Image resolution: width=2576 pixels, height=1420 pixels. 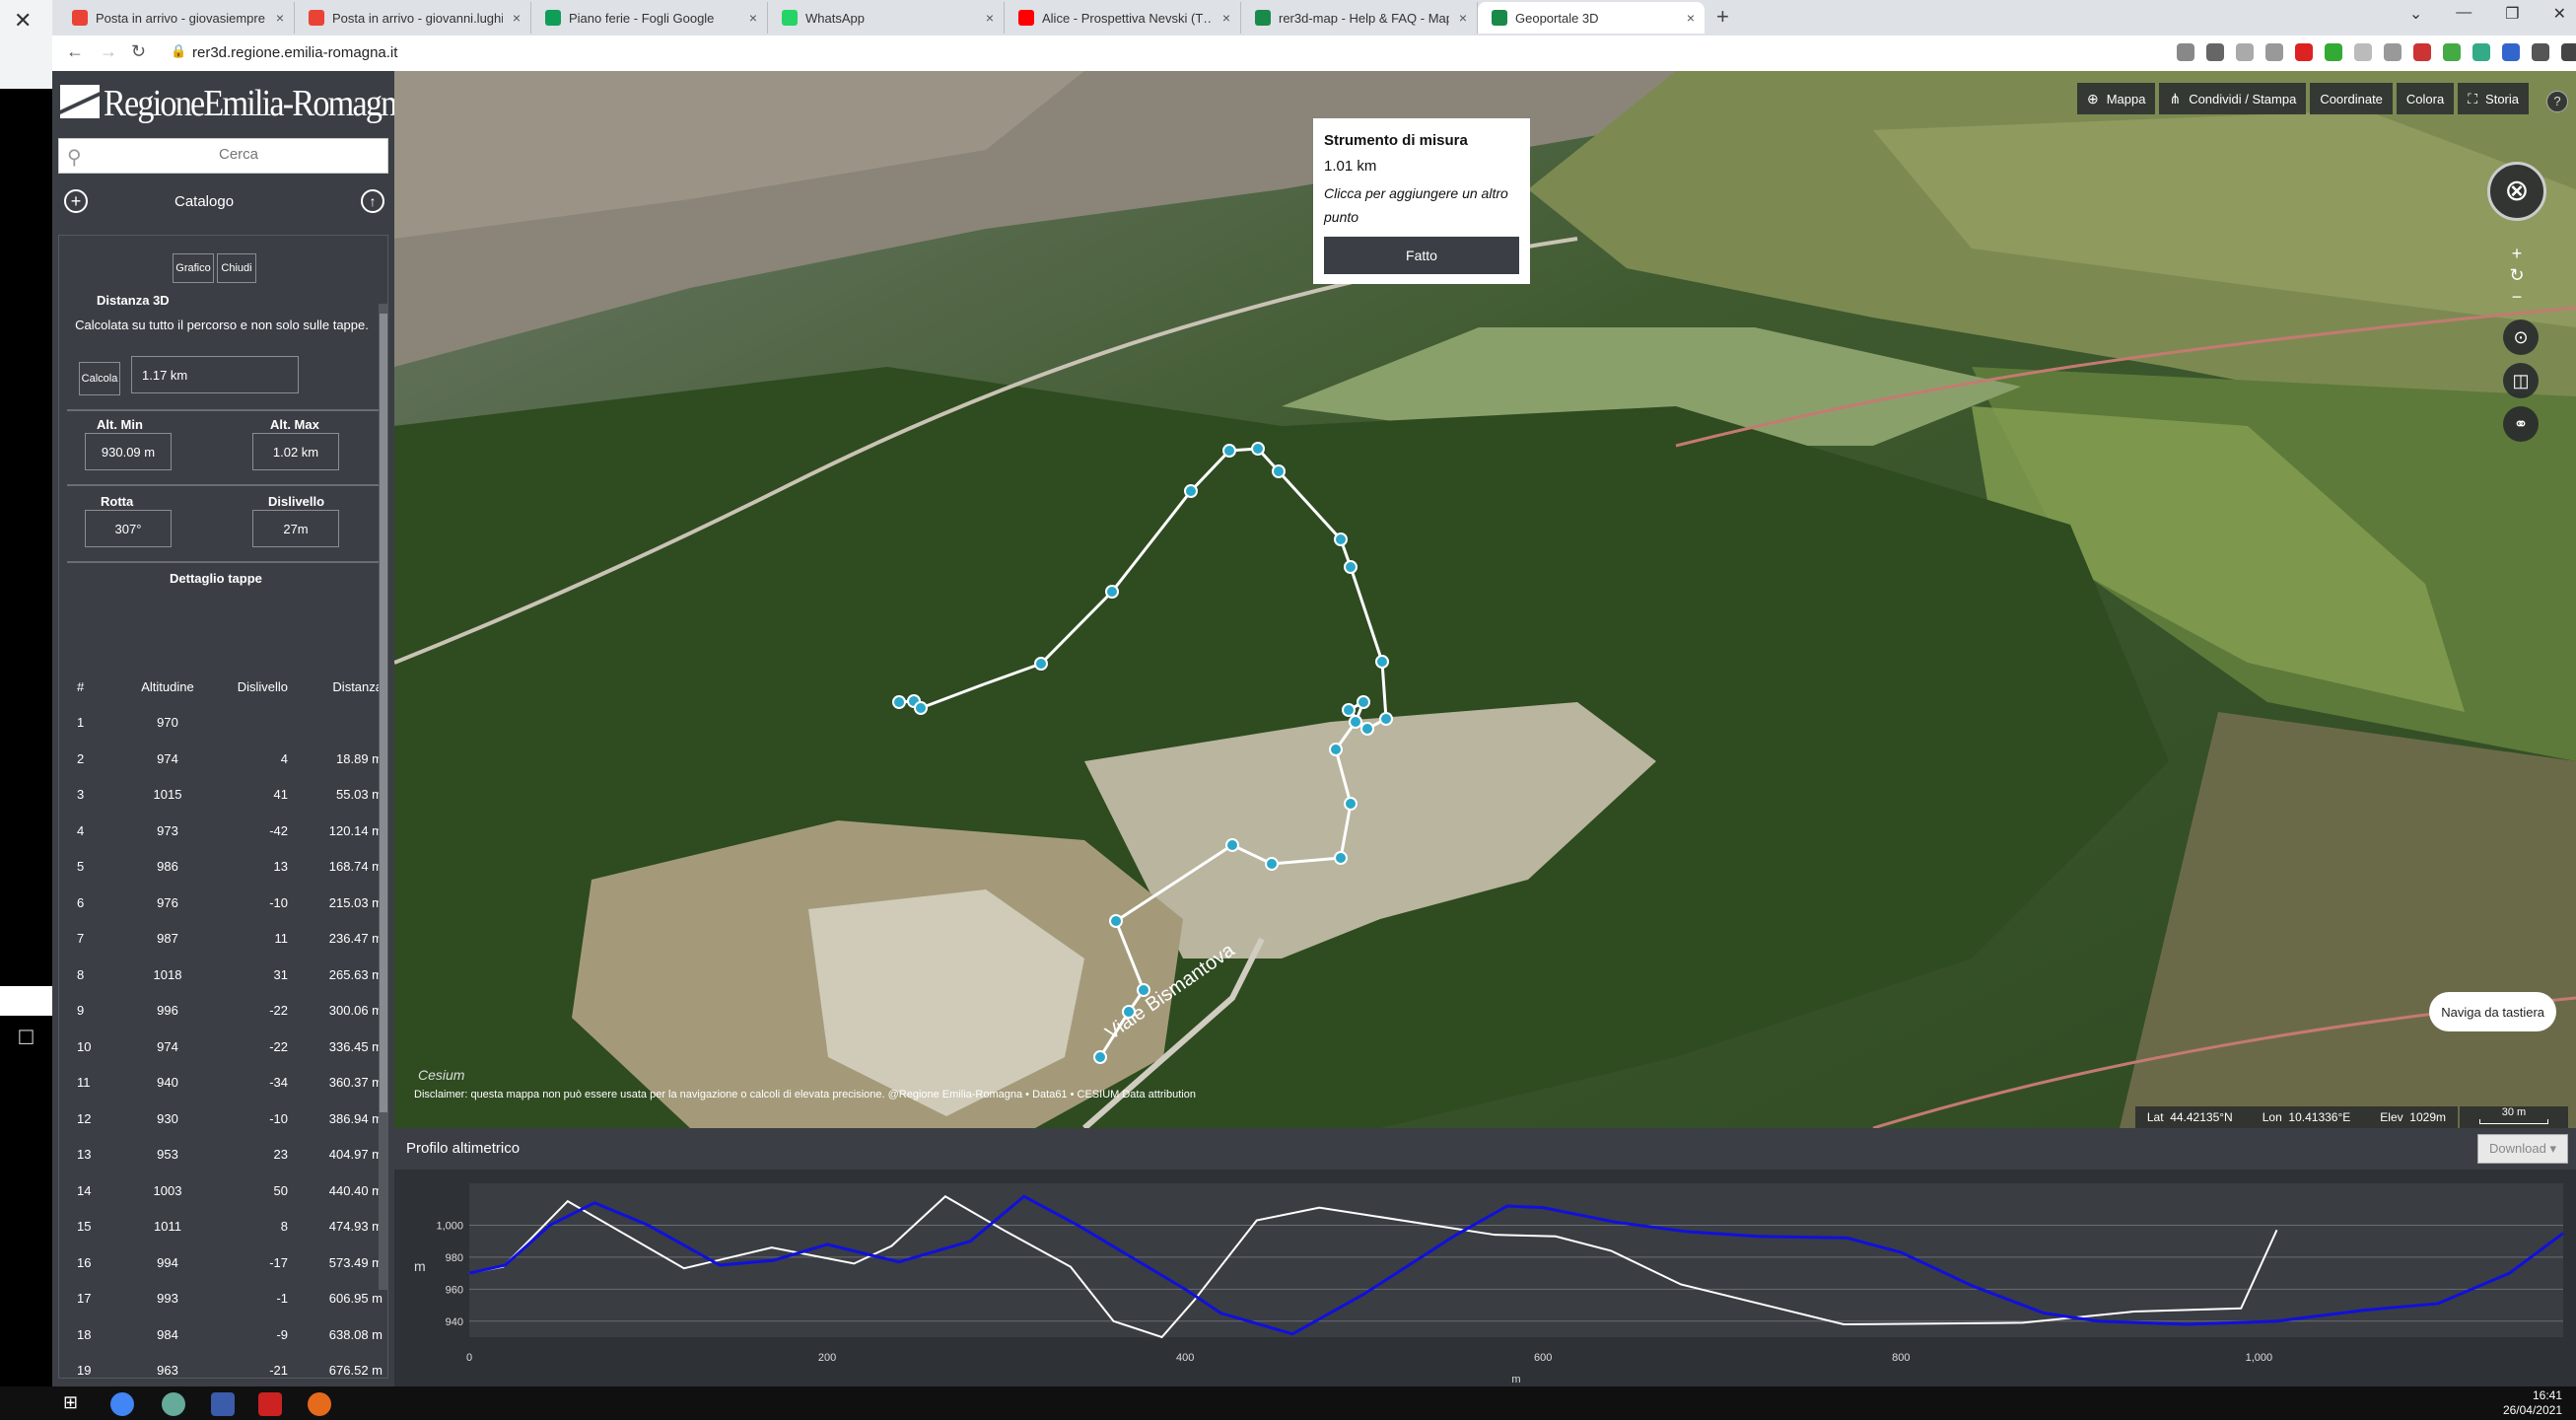 I want to click on add-icon: +, so click(x=76, y=201).